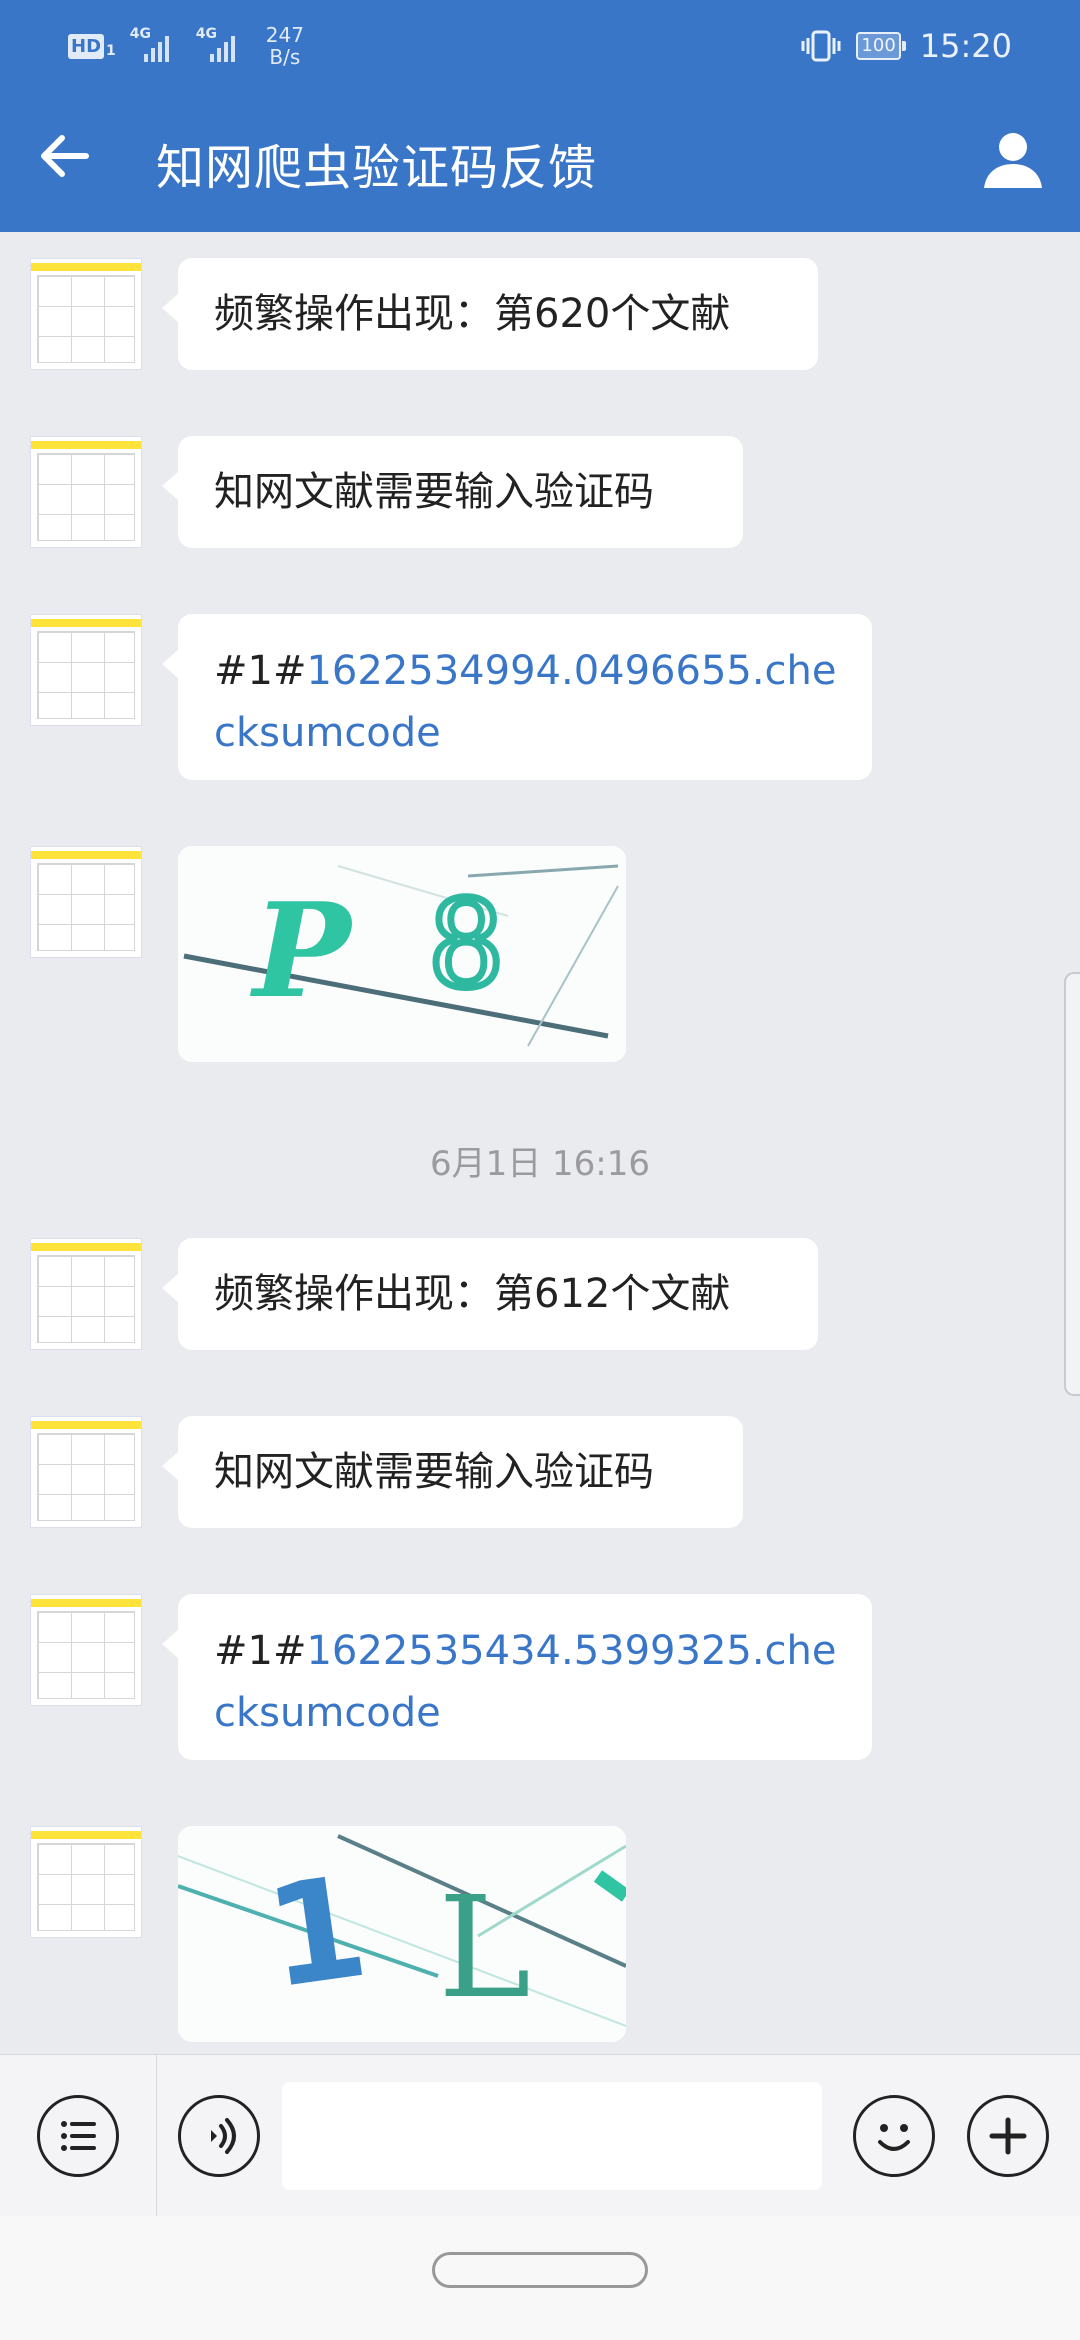 The width and height of the screenshot is (1080, 2340). Describe the element at coordinates (540, 1164) in the screenshot. I see `chat-timestamp: 6月1日 16:16` at that location.